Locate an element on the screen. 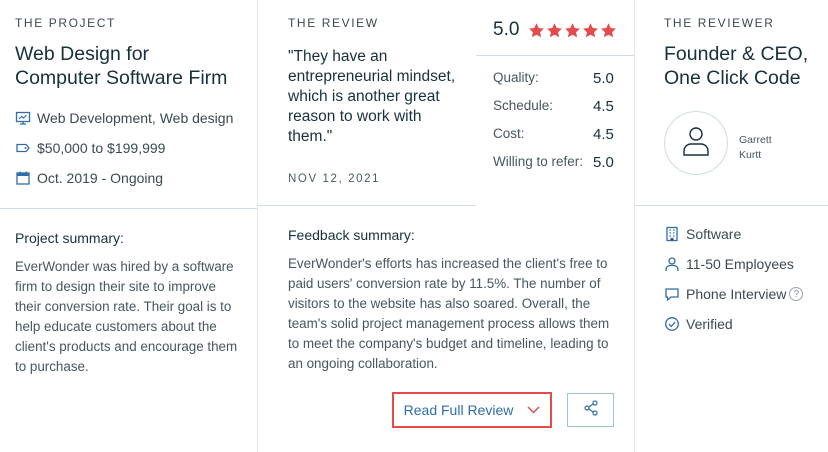 The width and height of the screenshot is (828, 452). reviewer-industry: Software is located at coordinates (702, 234).